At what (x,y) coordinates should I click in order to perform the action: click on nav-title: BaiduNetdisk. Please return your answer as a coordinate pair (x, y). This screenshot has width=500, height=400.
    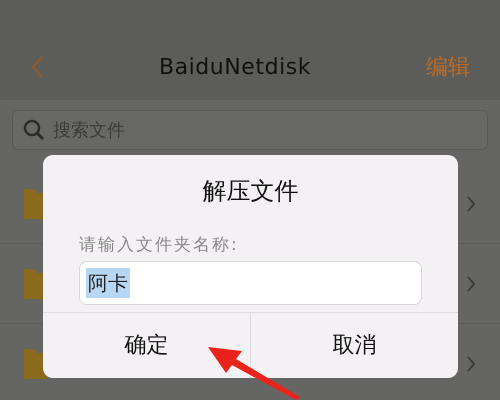
    Looking at the image, I should click on (235, 68).